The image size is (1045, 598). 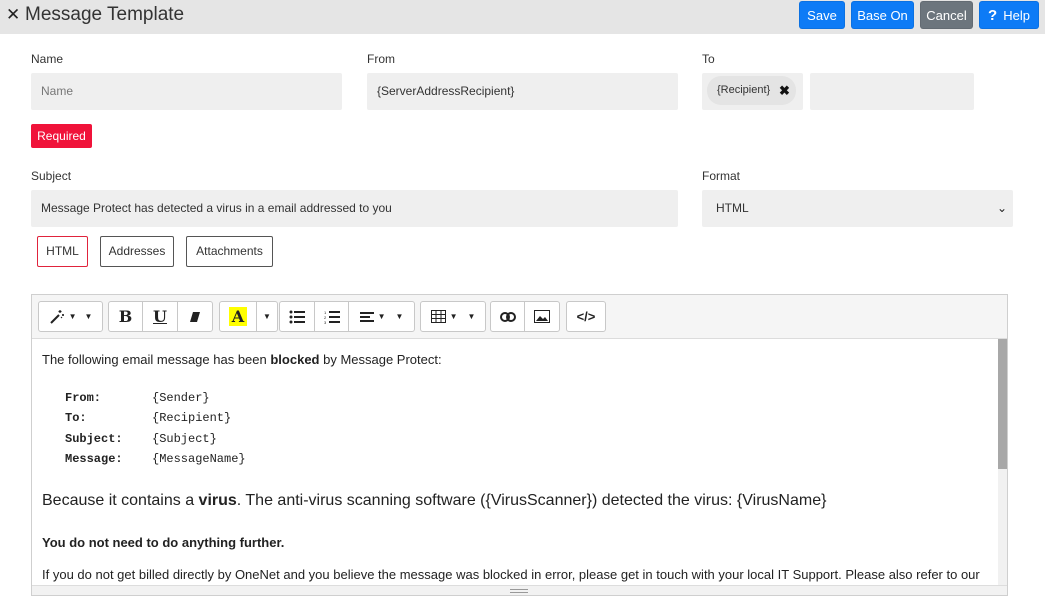 I want to click on code-view-button: </>, so click(x=586, y=316).